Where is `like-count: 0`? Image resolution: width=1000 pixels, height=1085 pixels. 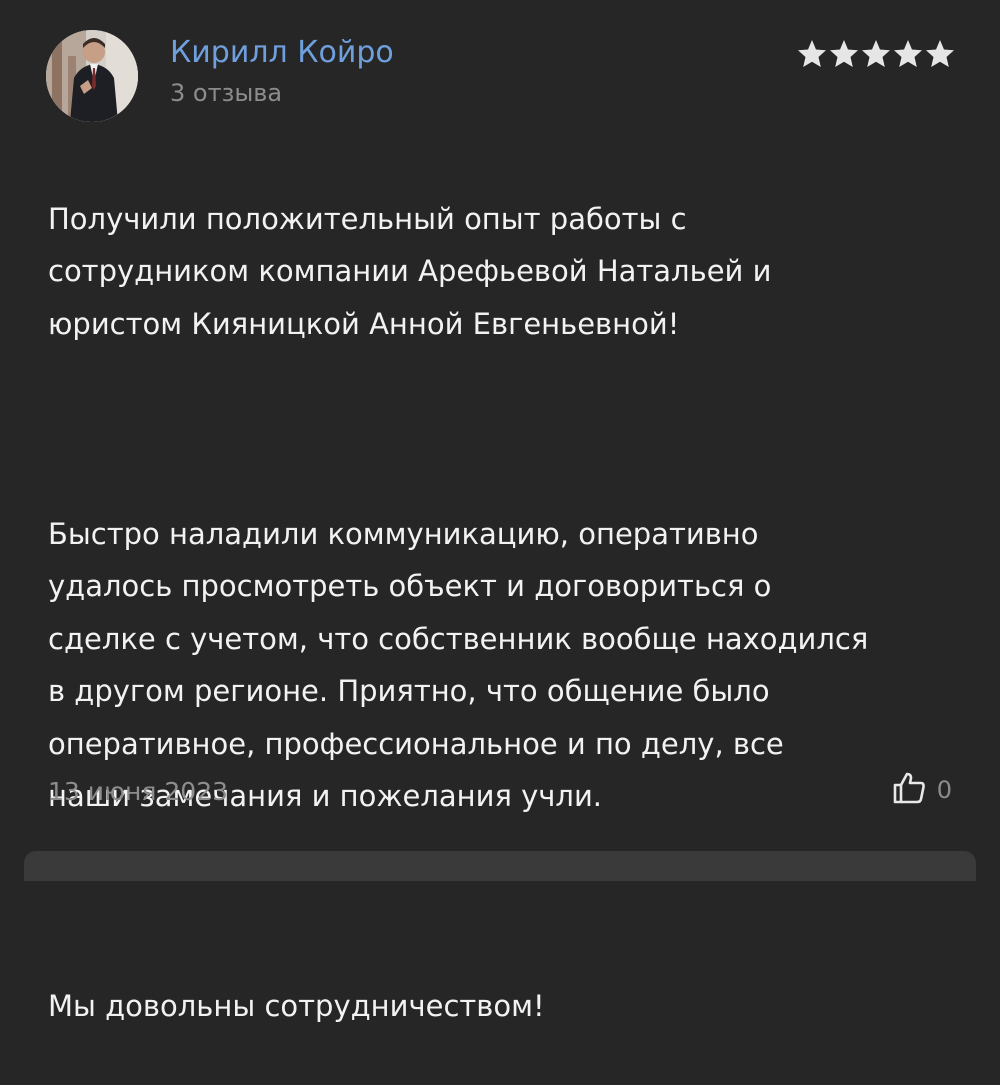 like-count: 0 is located at coordinates (944, 790).